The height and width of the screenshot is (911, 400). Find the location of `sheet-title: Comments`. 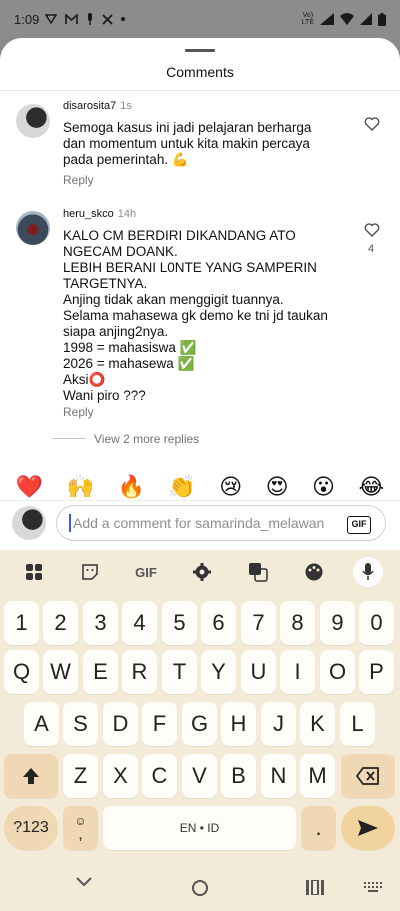

sheet-title: Comments is located at coordinates (200, 72).